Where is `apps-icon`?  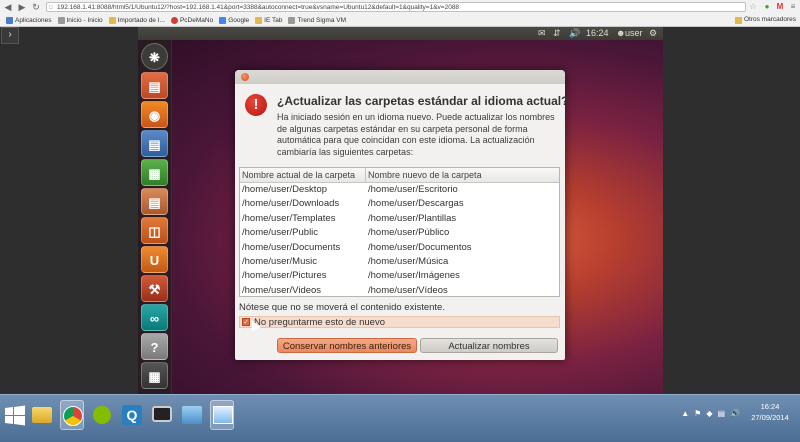 apps-icon is located at coordinates (9, 20).